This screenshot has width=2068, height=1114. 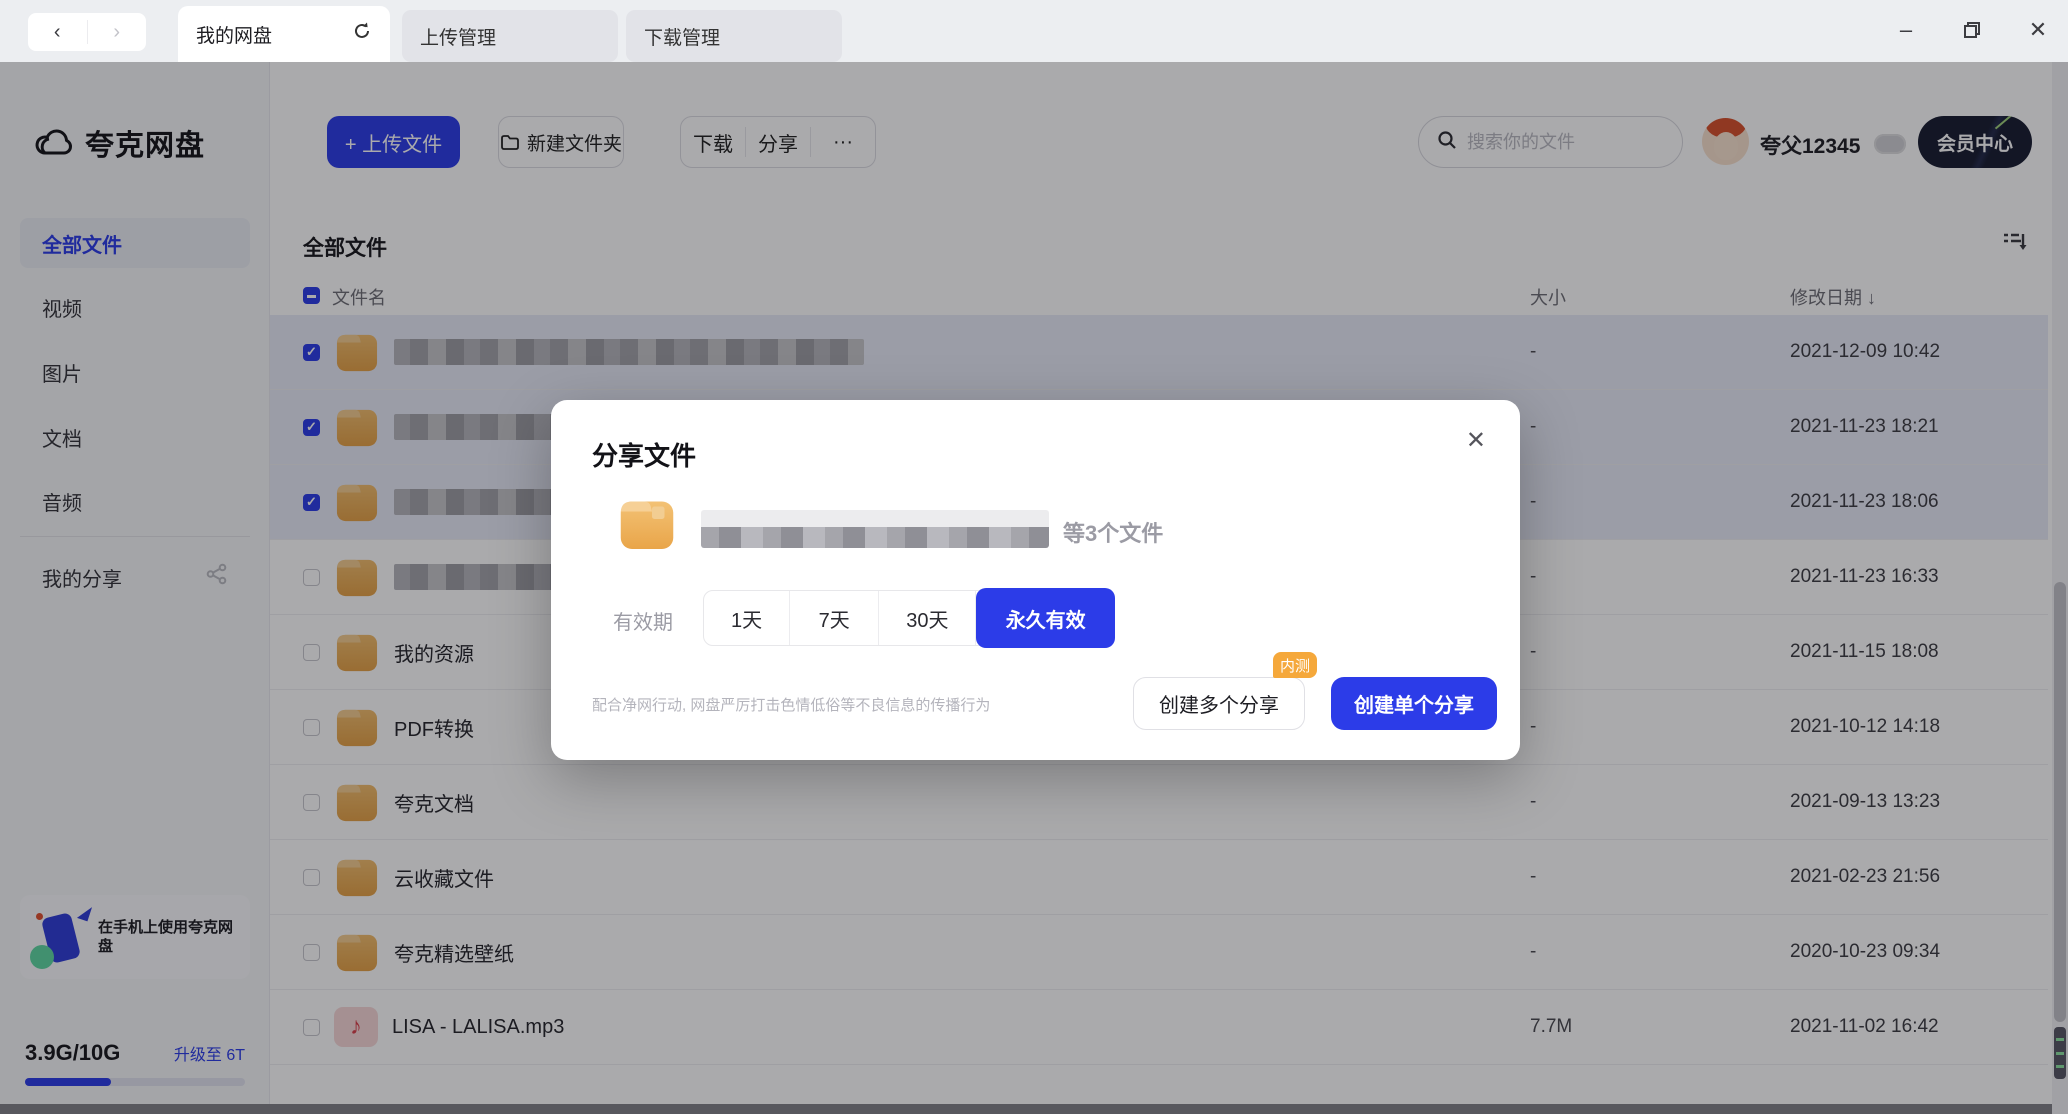 What do you see at coordinates (1113, 533) in the screenshot?
I see `share-files-count: 等3个文件` at bounding box center [1113, 533].